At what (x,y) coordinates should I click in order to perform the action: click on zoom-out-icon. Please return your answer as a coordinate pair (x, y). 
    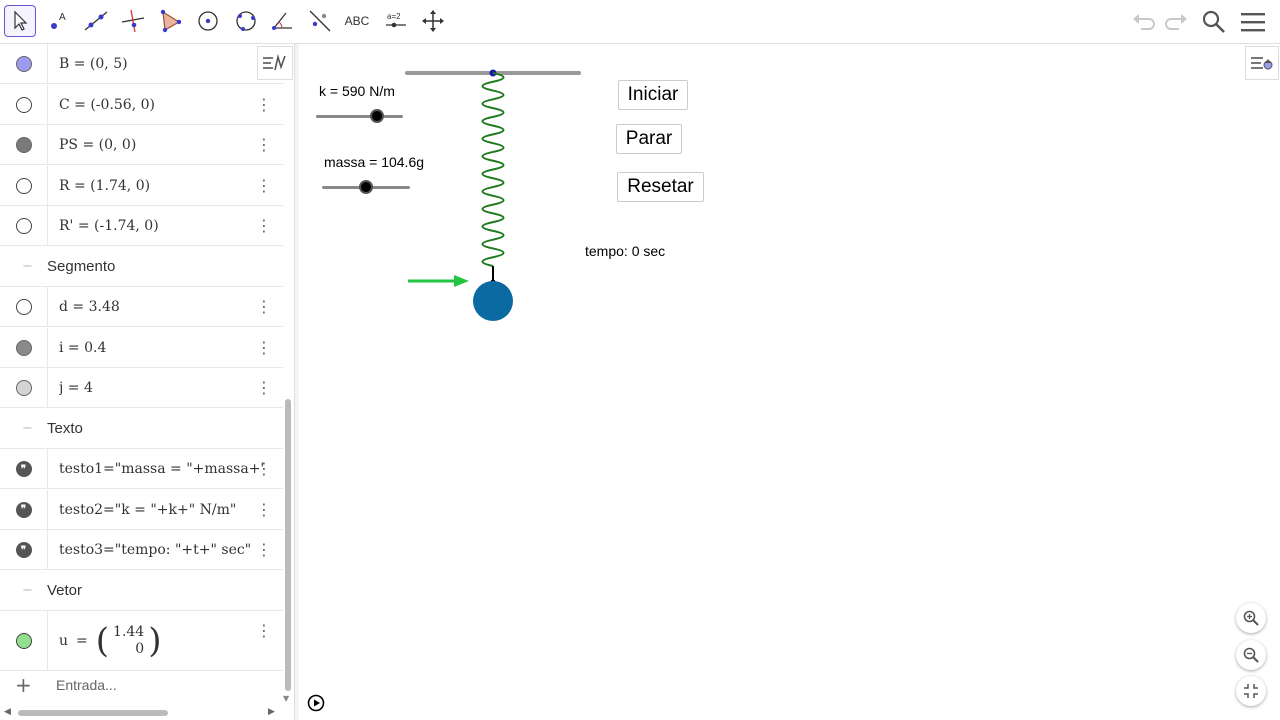
    Looking at the image, I should click on (1251, 655).